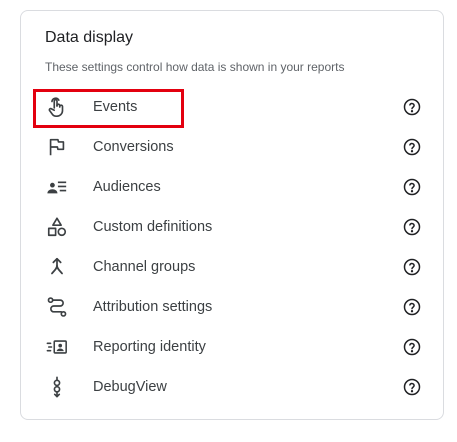 This screenshot has width=457, height=442. What do you see at coordinates (232, 347) in the screenshot?
I see `list-item-reporting-identity: Reporting identity` at bounding box center [232, 347].